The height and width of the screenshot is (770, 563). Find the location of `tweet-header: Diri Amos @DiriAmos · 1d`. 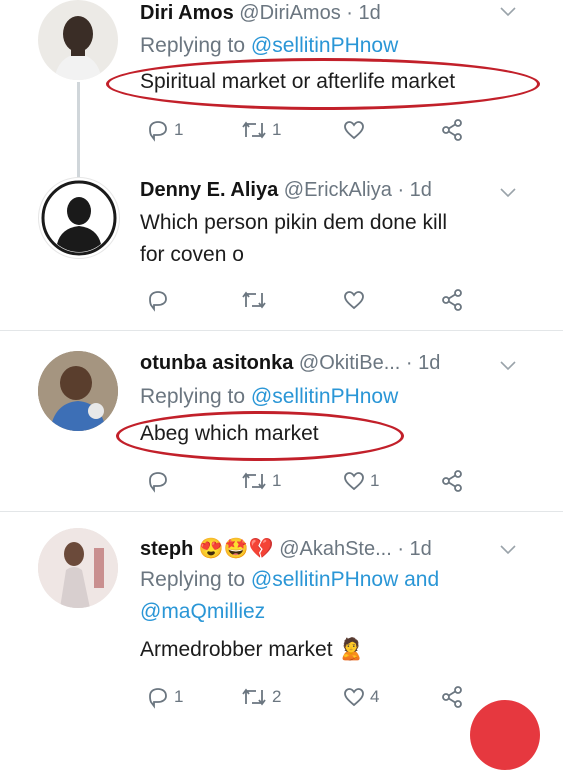

tweet-header: Diri Amos @DiriAmos · 1d is located at coordinates (260, 13).